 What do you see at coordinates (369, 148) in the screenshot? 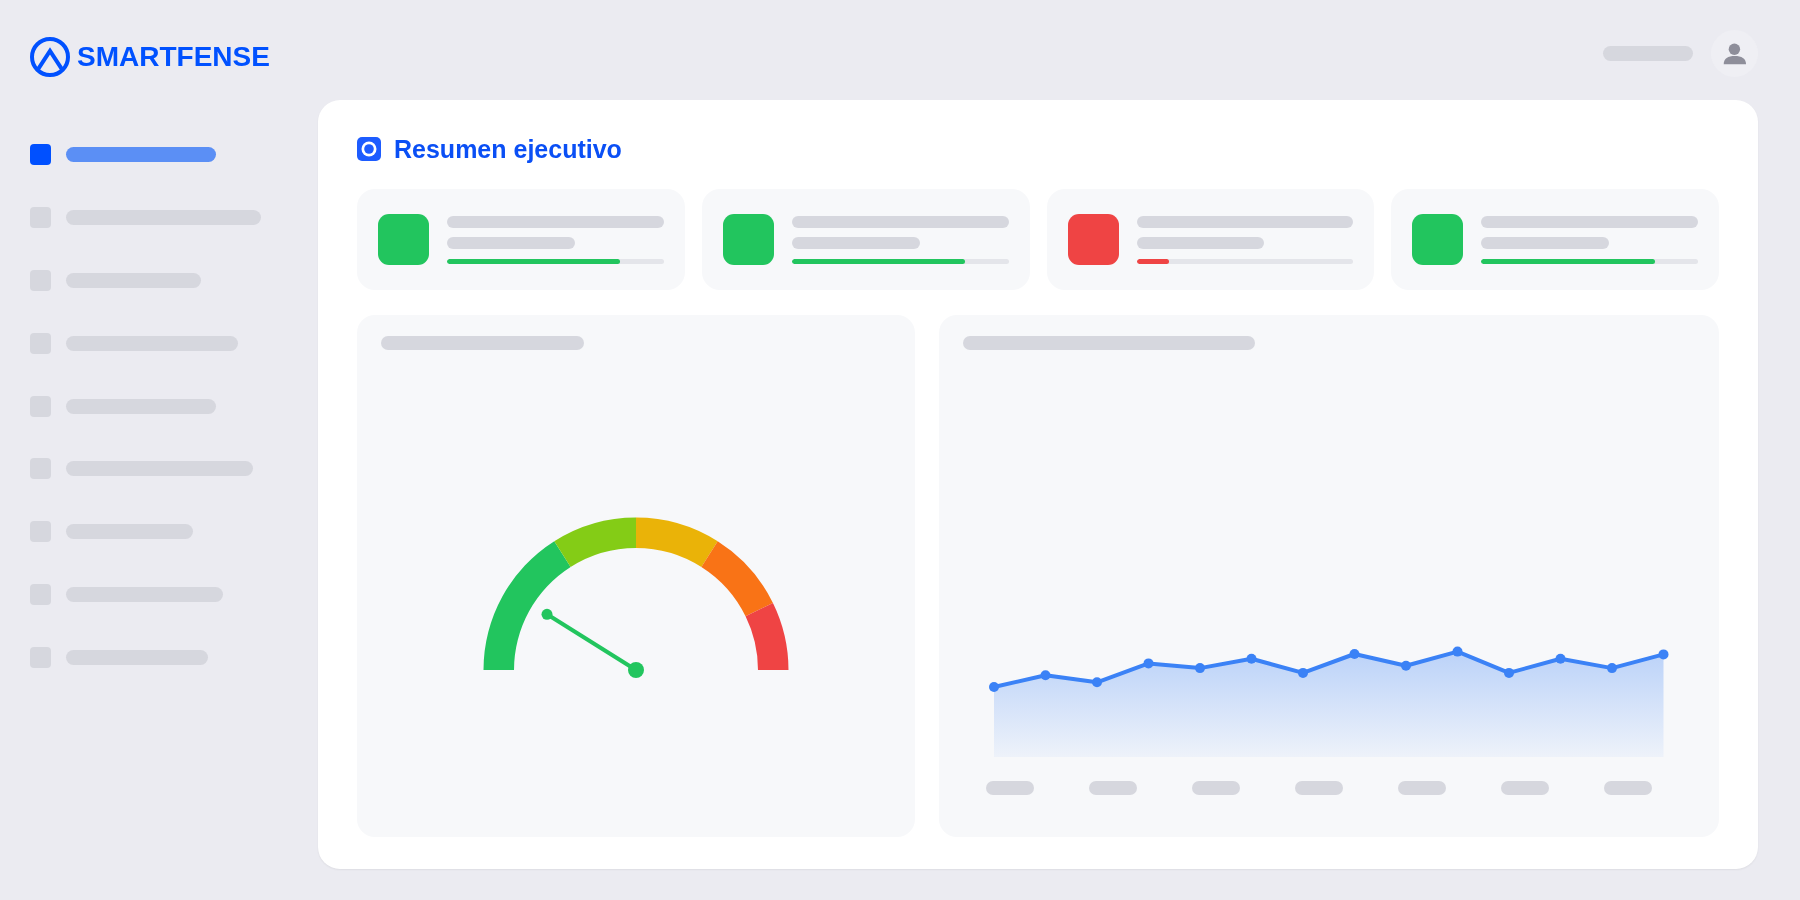
I see `target-icon` at bounding box center [369, 148].